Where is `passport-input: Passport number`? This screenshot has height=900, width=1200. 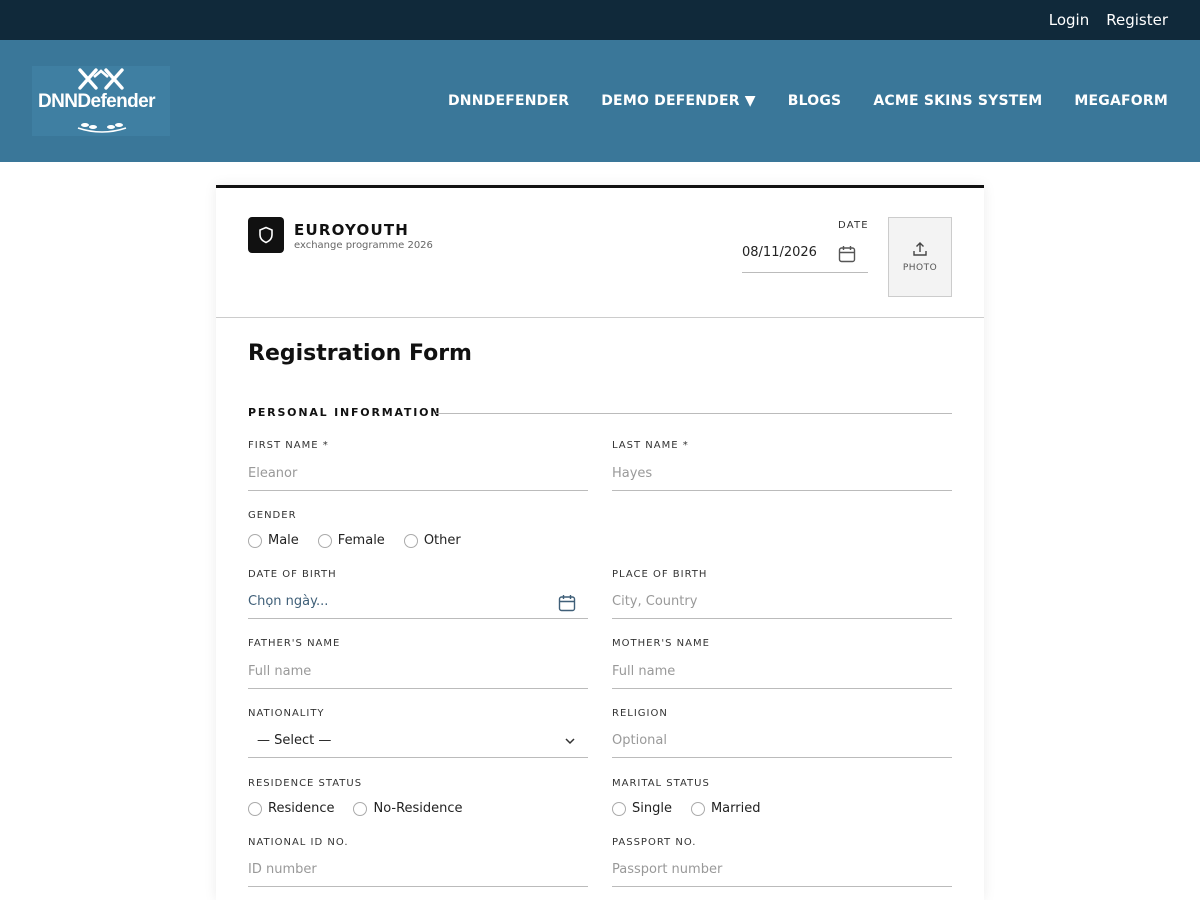 passport-input: Passport number is located at coordinates (782, 870).